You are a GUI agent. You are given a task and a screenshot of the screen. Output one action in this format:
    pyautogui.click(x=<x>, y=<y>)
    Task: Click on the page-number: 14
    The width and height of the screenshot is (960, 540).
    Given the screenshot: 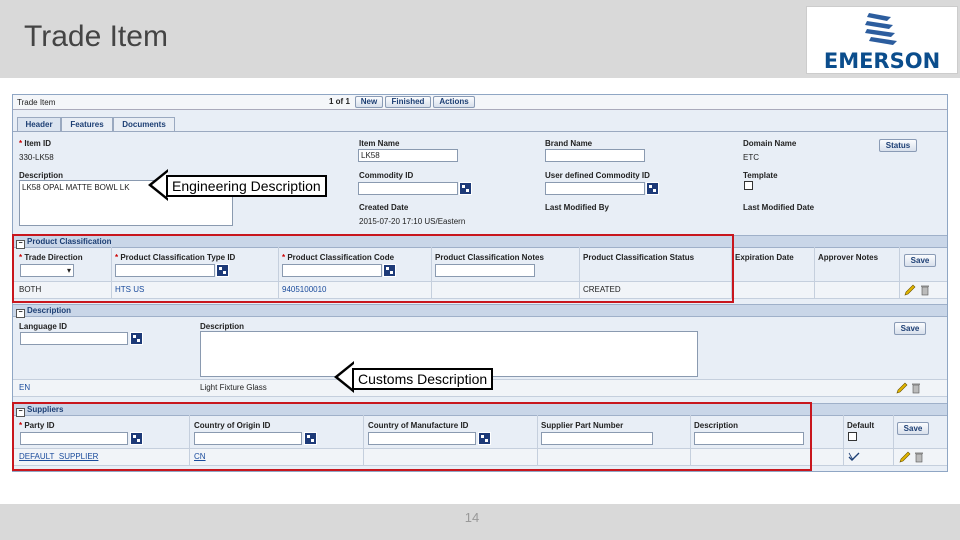 What is the action you would take?
    pyautogui.click(x=472, y=517)
    